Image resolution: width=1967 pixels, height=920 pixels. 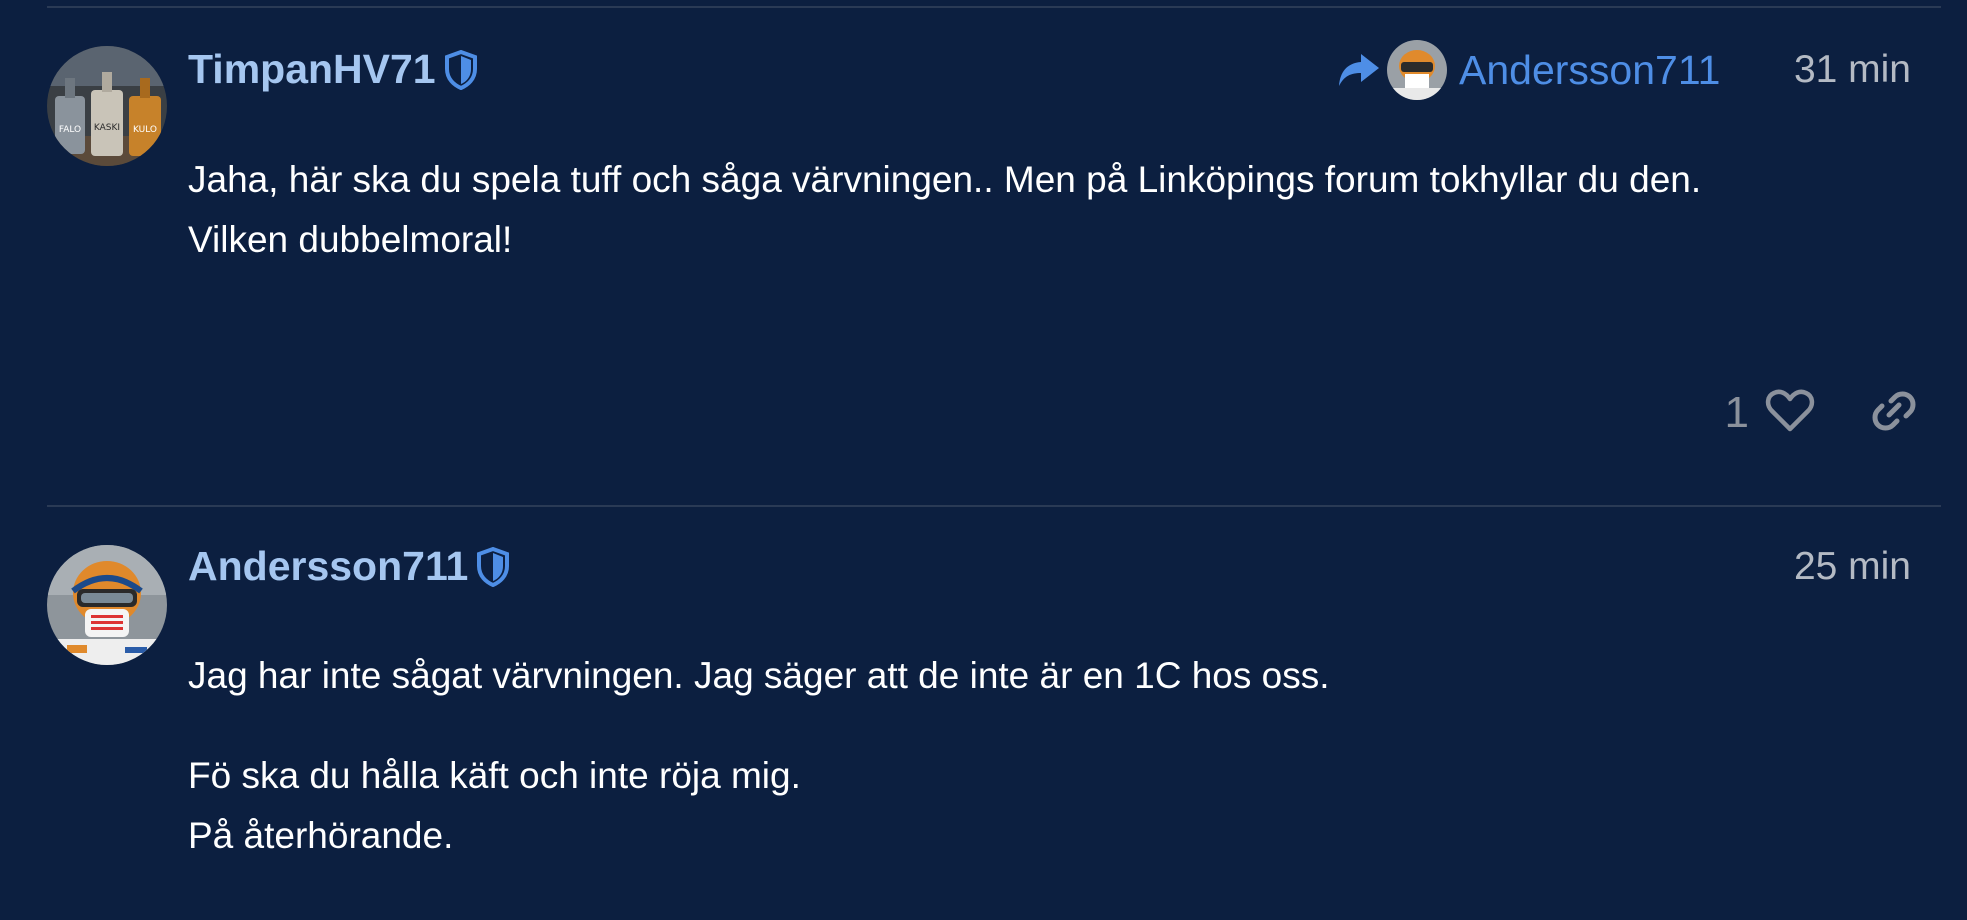 I want to click on reply-to-username: Andersson711, so click(x=1590, y=69).